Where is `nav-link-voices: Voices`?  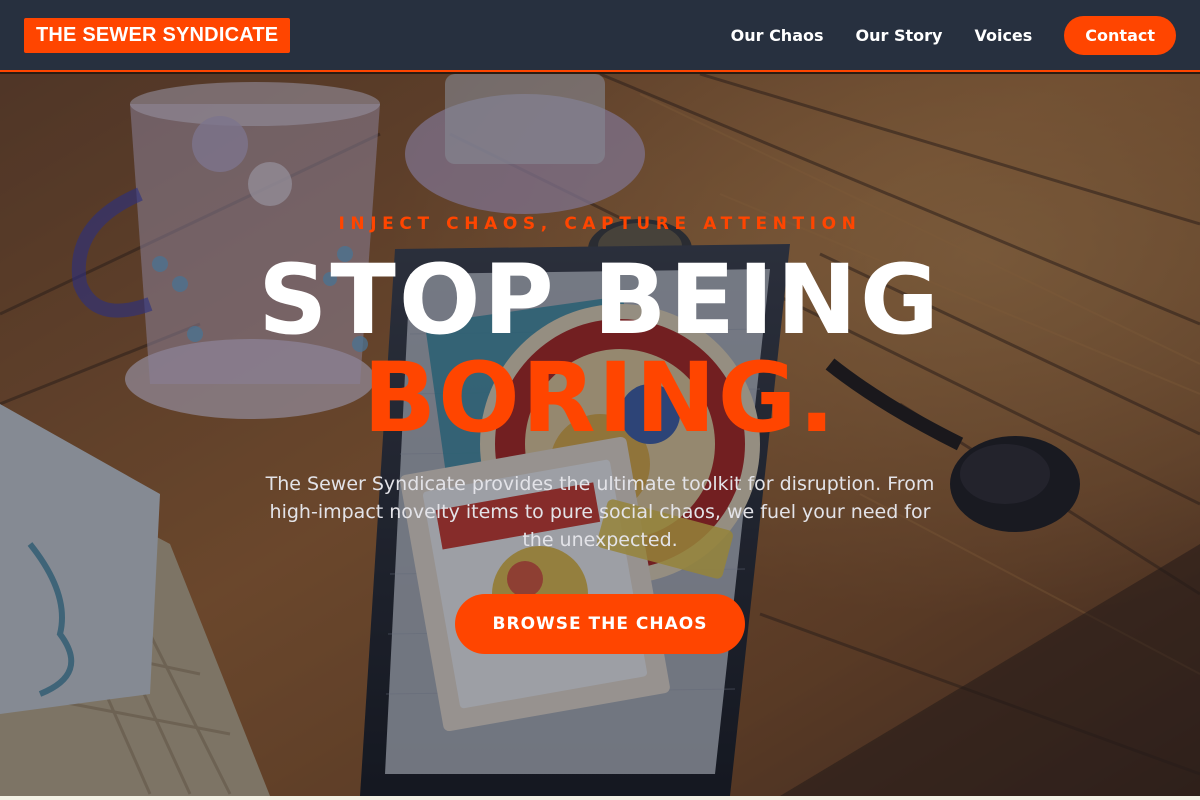 nav-link-voices: Voices is located at coordinates (1003, 35).